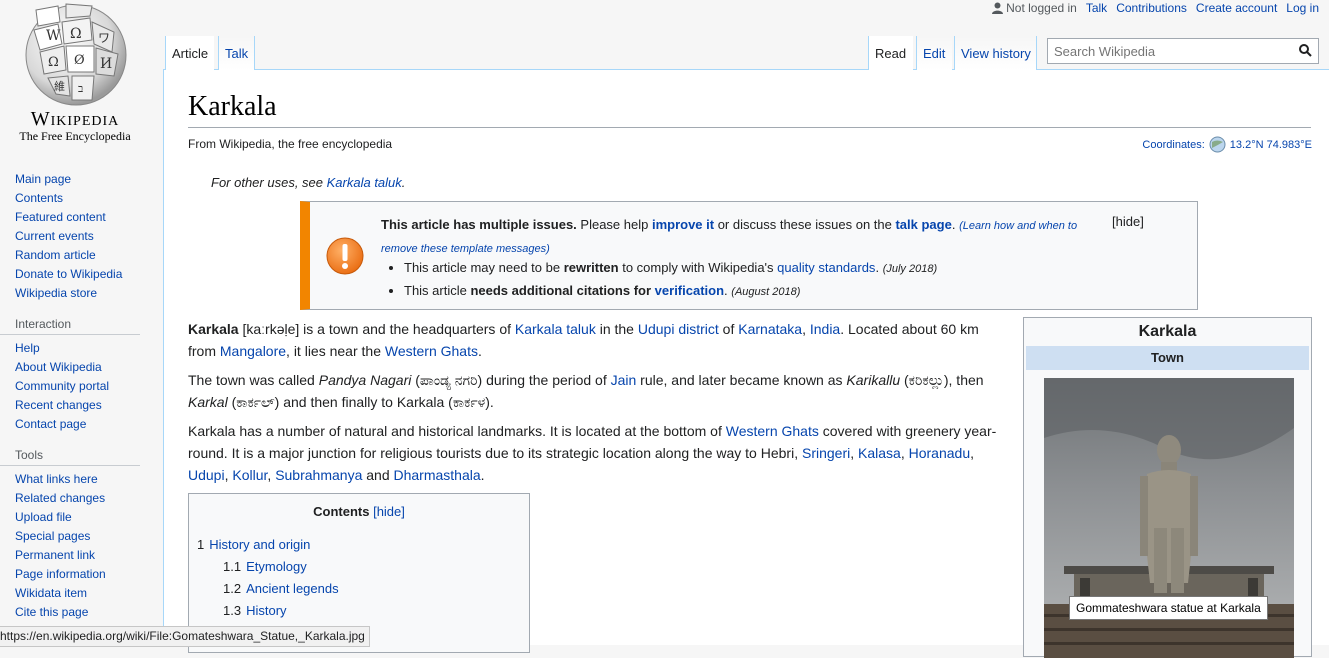 This screenshot has width=1329, height=658. What do you see at coordinates (208, 402) in the screenshot?
I see `p2-italic: Karkal` at bounding box center [208, 402].